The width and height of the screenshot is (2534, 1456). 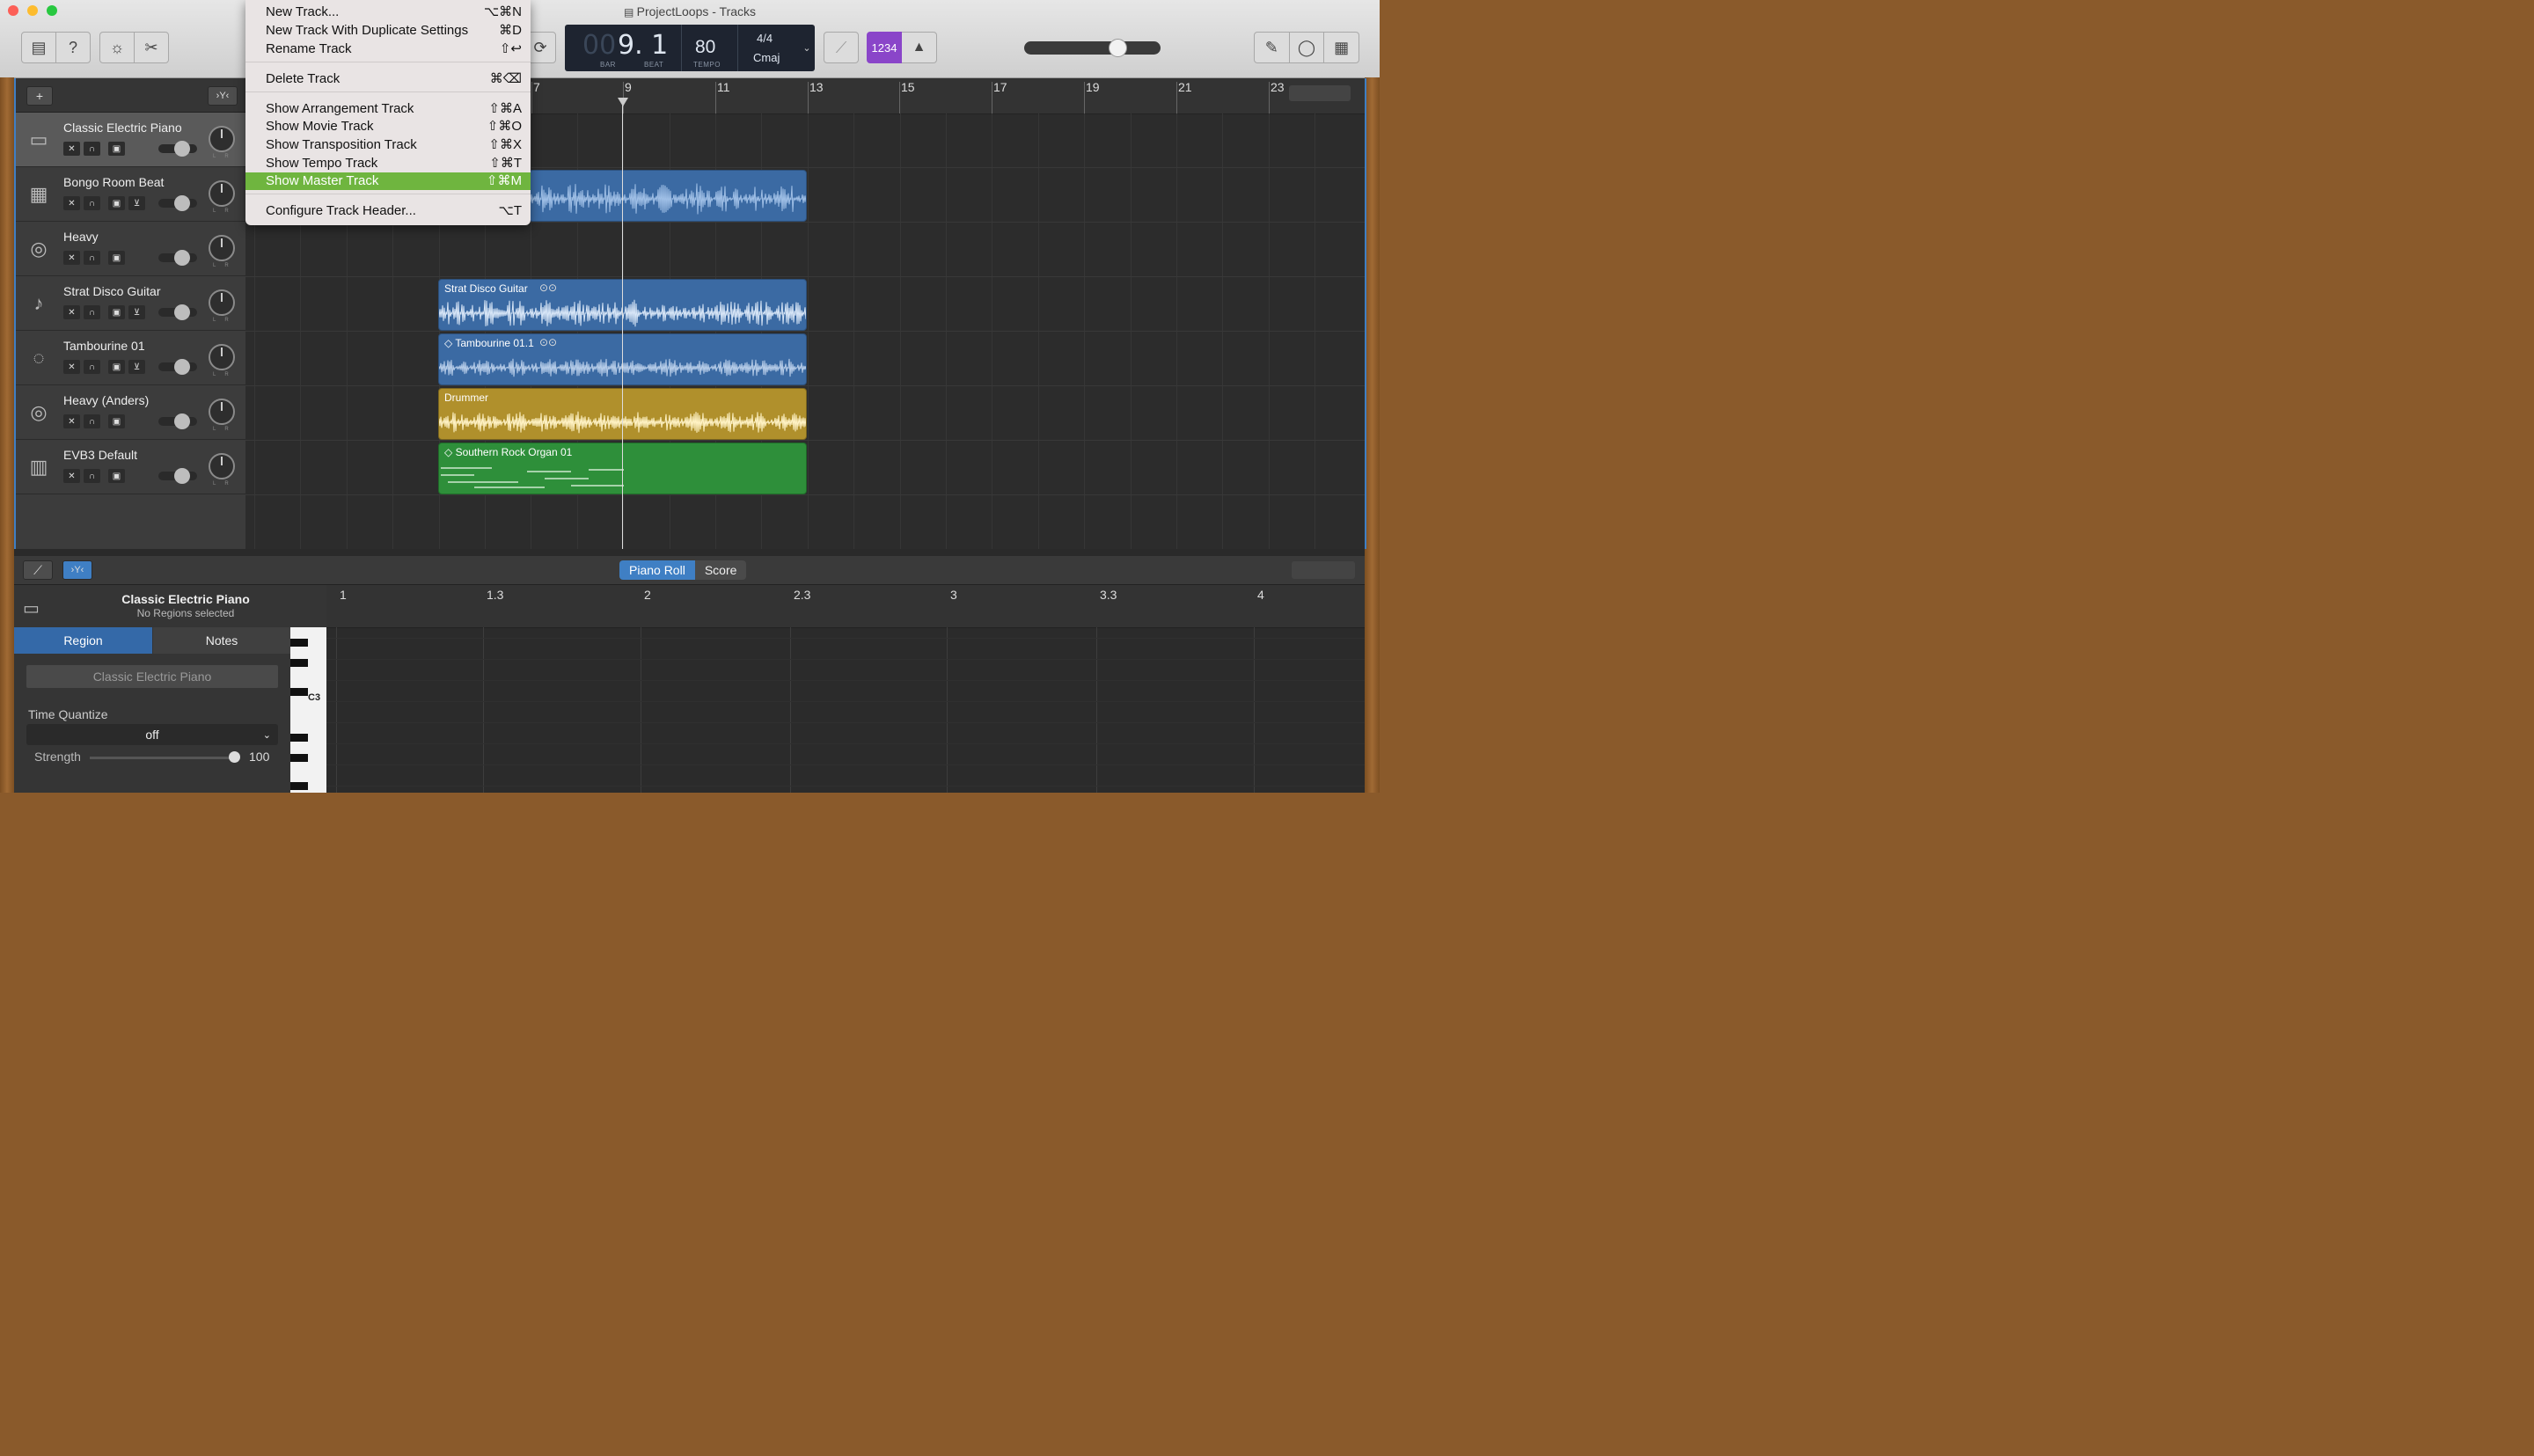 I want to click on menu-item: Rename Track ⇧↩, so click(x=388, y=49).